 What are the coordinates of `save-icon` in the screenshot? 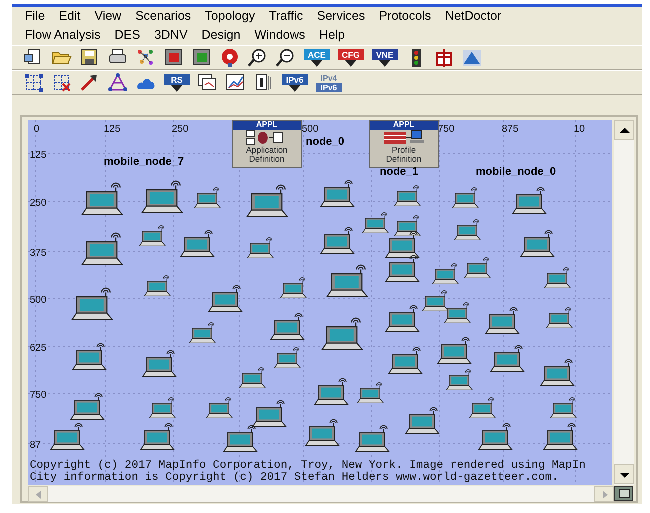 It's located at (90, 58).